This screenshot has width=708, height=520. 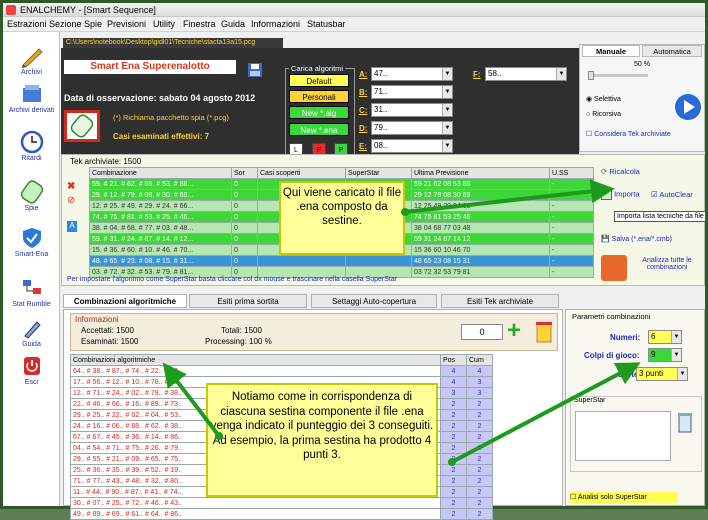 I want to click on counter-field: 0, so click(x=482, y=332).